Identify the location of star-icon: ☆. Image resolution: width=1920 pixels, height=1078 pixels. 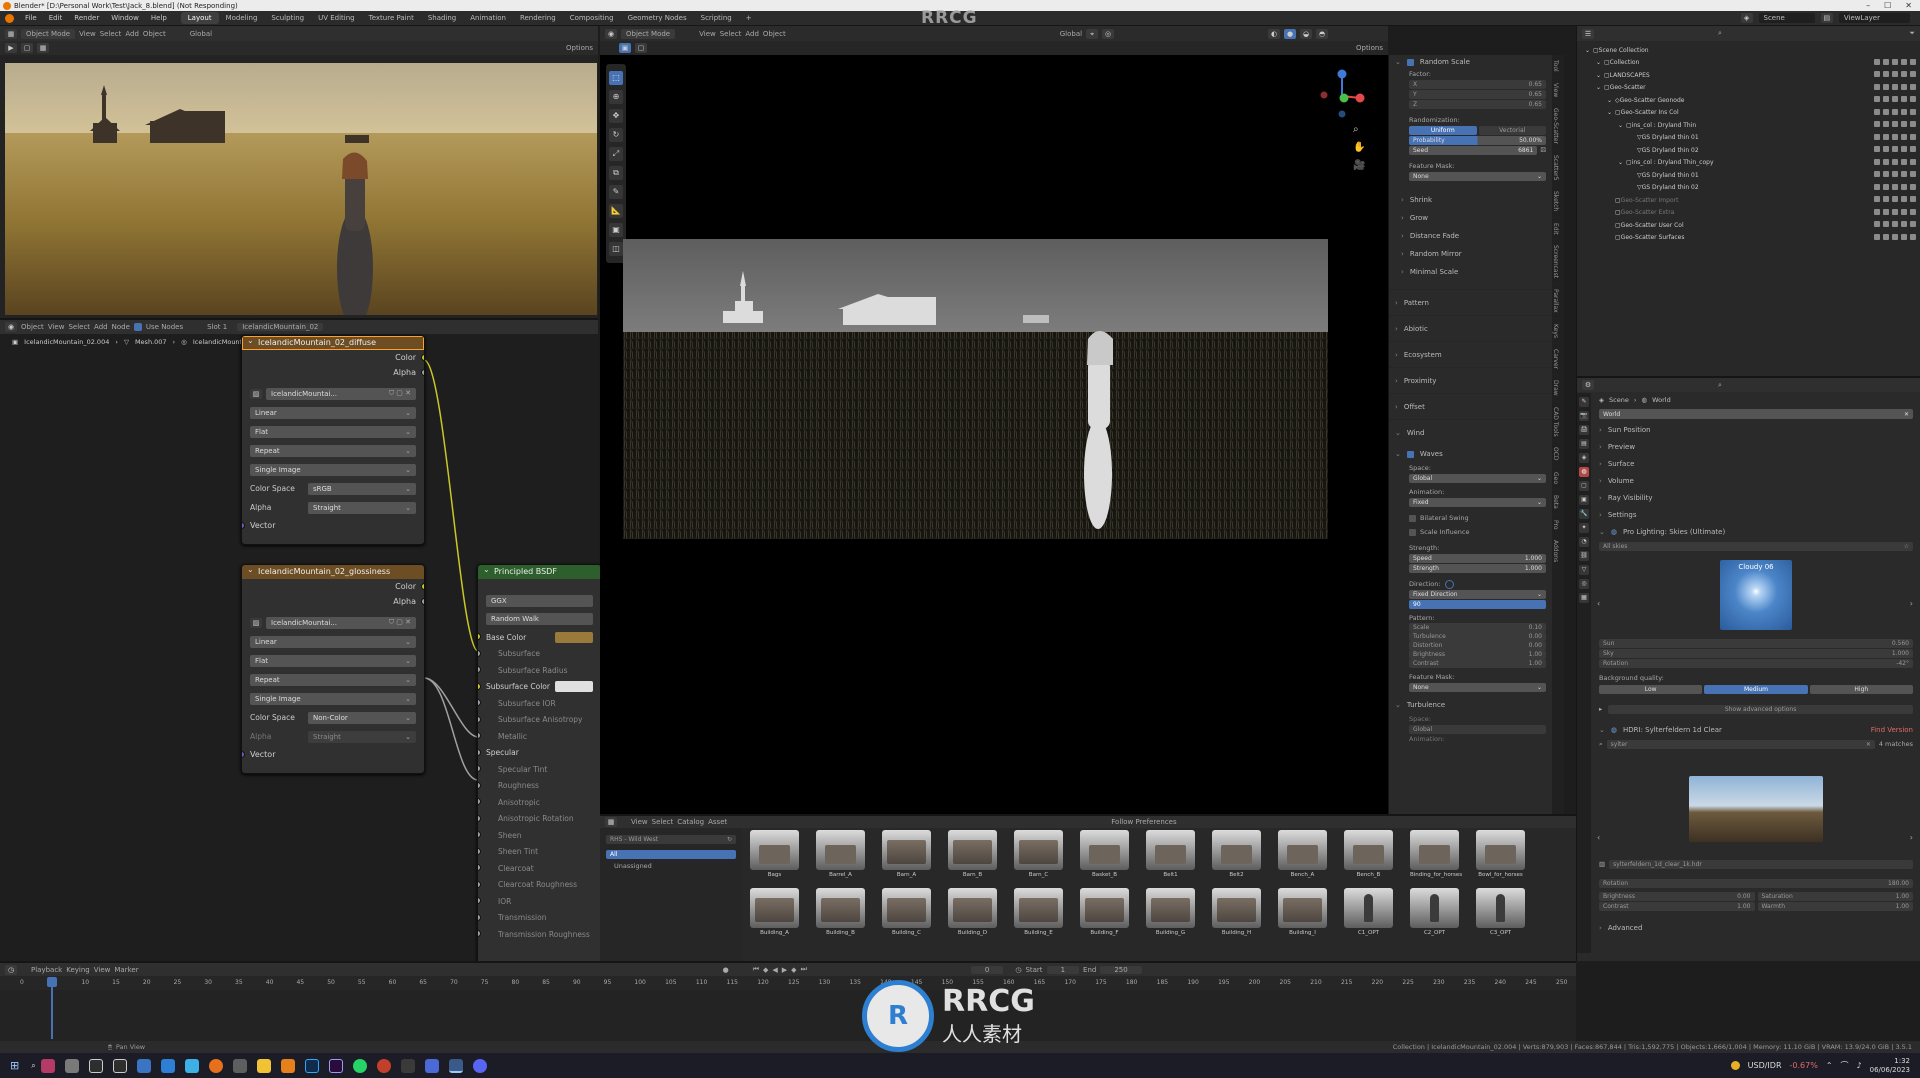
(1906, 546).